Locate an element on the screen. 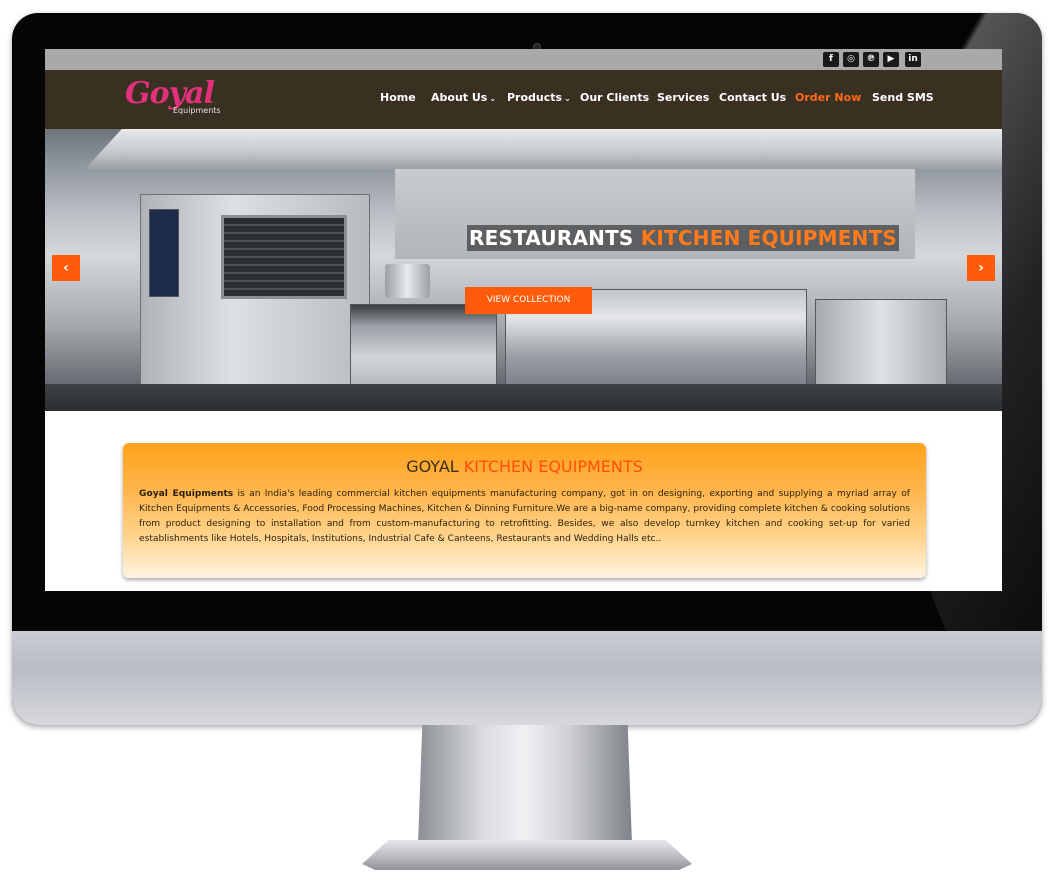 The width and height of the screenshot is (1056, 888). facebook-icon: f is located at coordinates (831, 59).